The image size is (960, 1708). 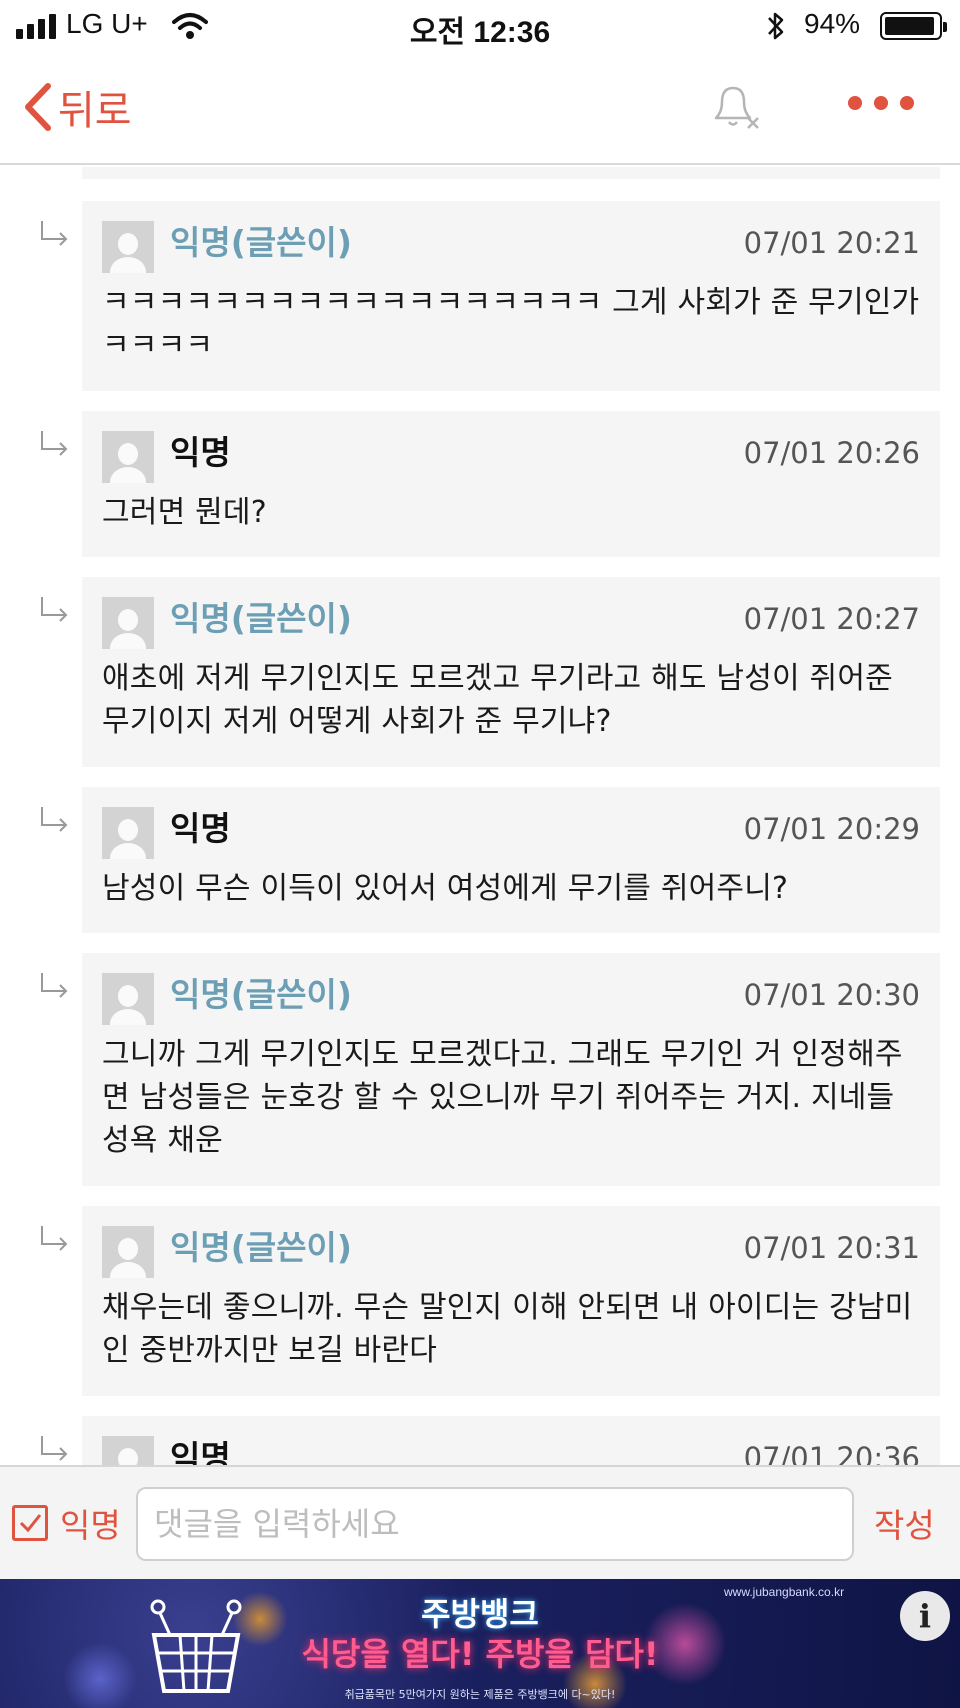 What do you see at coordinates (495, 1524) in the screenshot?
I see `comment-input` at bounding box center [495, 1524].